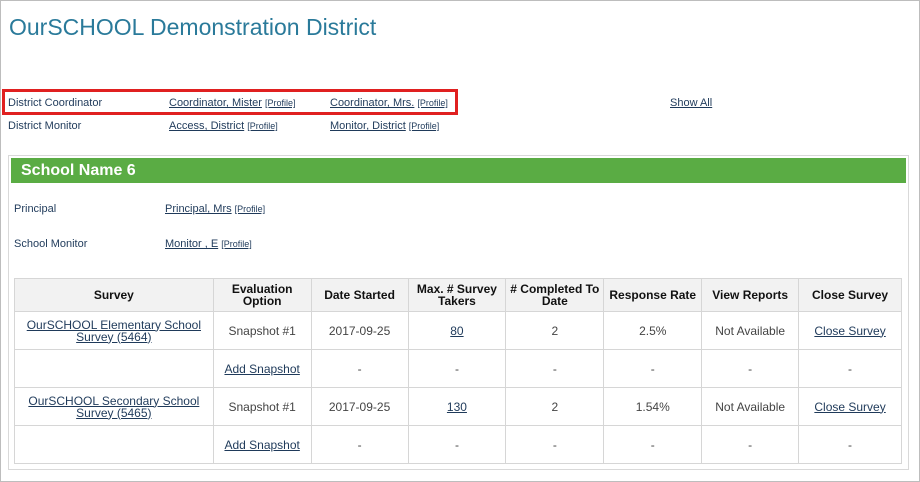 This screenshot has height=482, width=920. What do you see at coordinates (555, 295) in the screenshot?
I see `column-header-completed: # Completed To Date` at bounding box center [555, 295].